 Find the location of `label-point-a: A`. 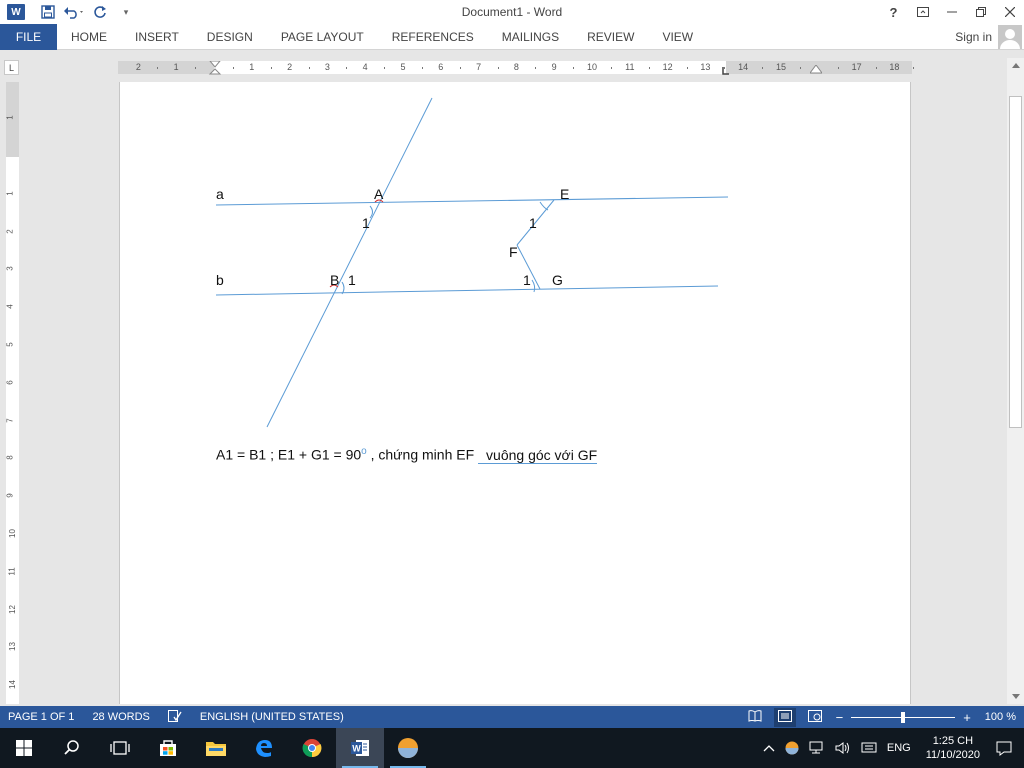

label-point-a: A is located at coordinates (379, 194).